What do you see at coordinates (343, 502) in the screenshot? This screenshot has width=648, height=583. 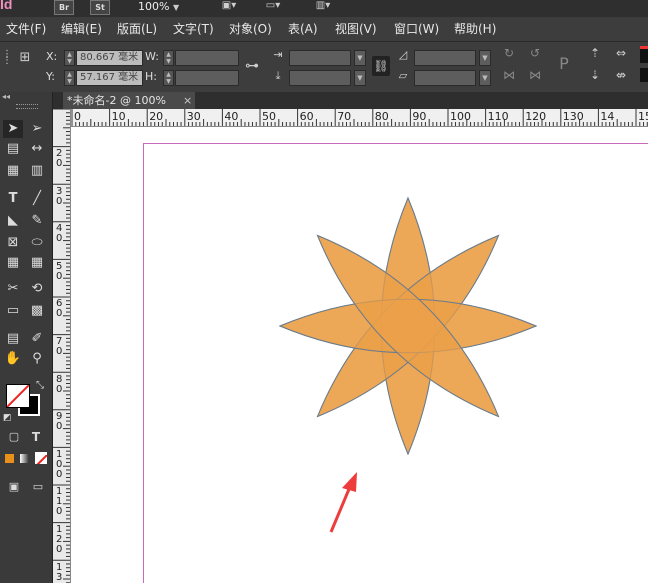 I see `red-arrow` at bounding box center [343, 502].